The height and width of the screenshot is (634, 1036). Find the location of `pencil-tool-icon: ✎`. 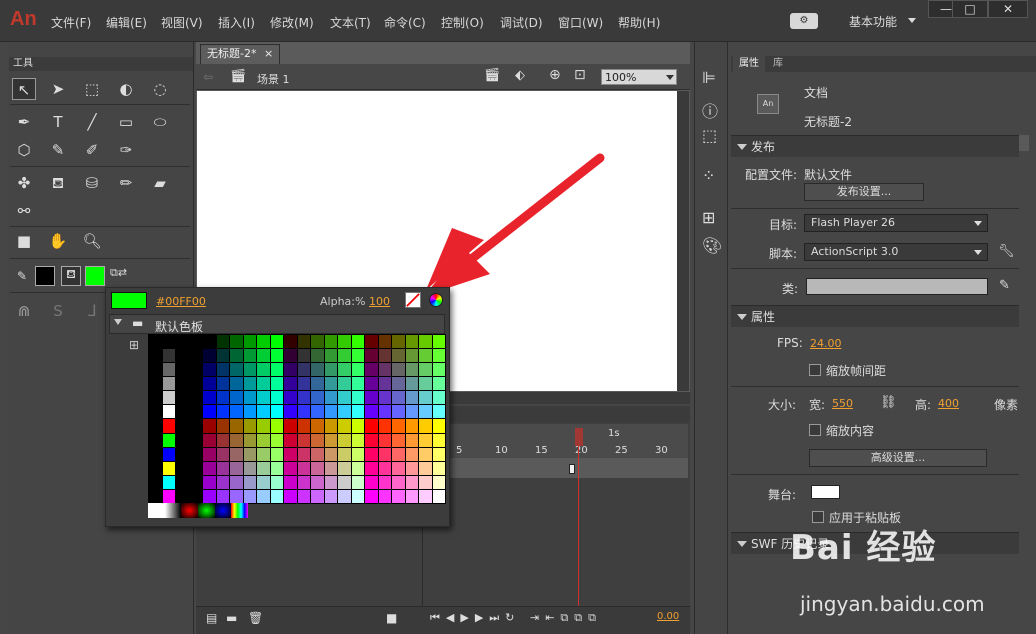

pencil-tool-icon: ✎ is located at coordinates (58, 150).